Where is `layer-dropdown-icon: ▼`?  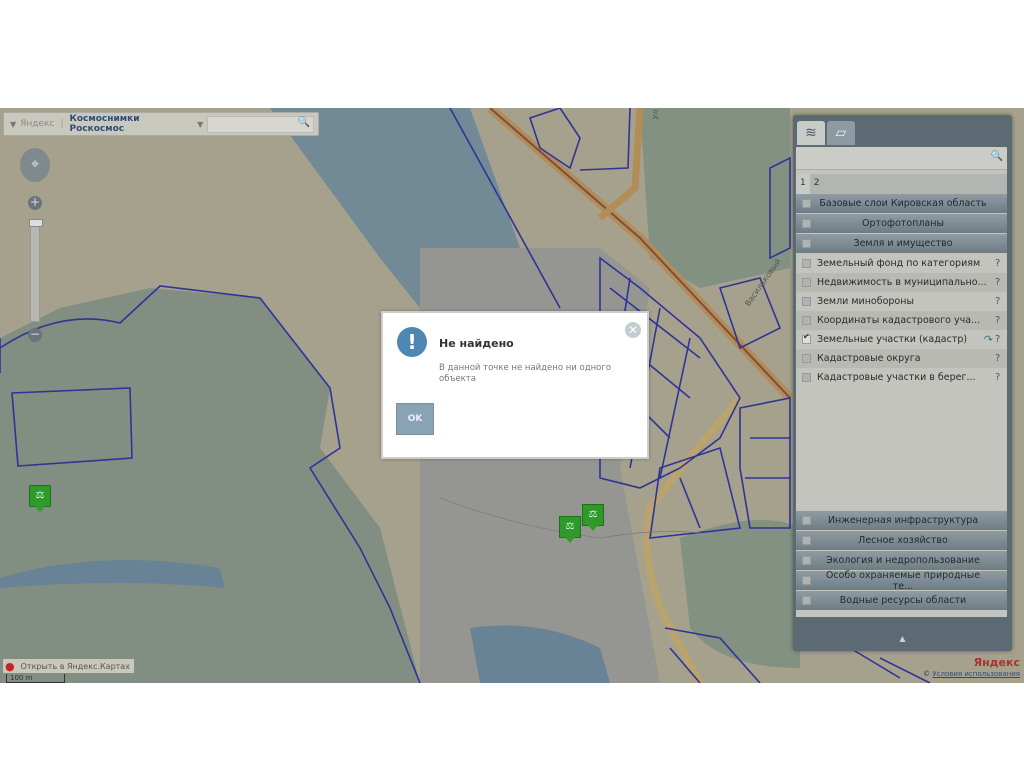
layer-dropdown-icon: ▼ is located at coordinates (200, 124).